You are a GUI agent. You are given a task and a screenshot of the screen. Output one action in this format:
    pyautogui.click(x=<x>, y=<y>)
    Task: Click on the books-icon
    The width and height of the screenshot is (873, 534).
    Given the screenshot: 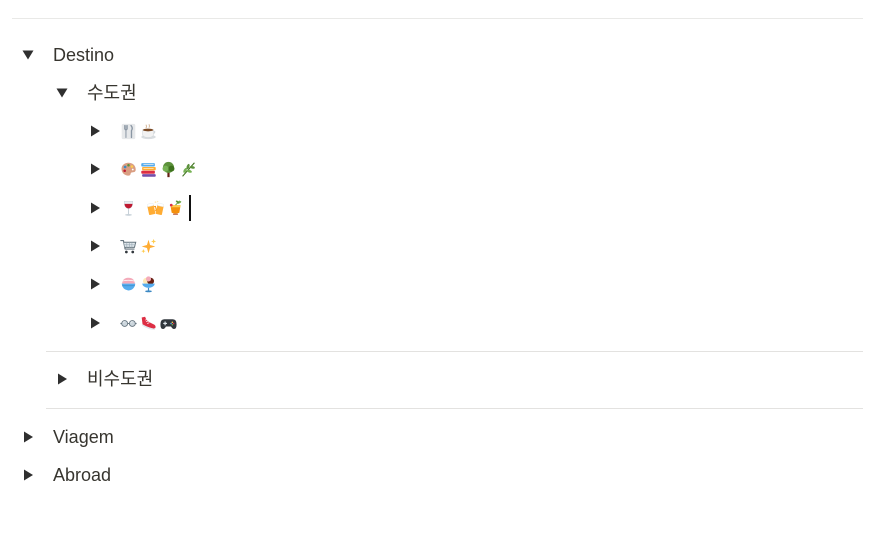 What is the action you would take?
    pyautogui.click(x=148, y=169)
    